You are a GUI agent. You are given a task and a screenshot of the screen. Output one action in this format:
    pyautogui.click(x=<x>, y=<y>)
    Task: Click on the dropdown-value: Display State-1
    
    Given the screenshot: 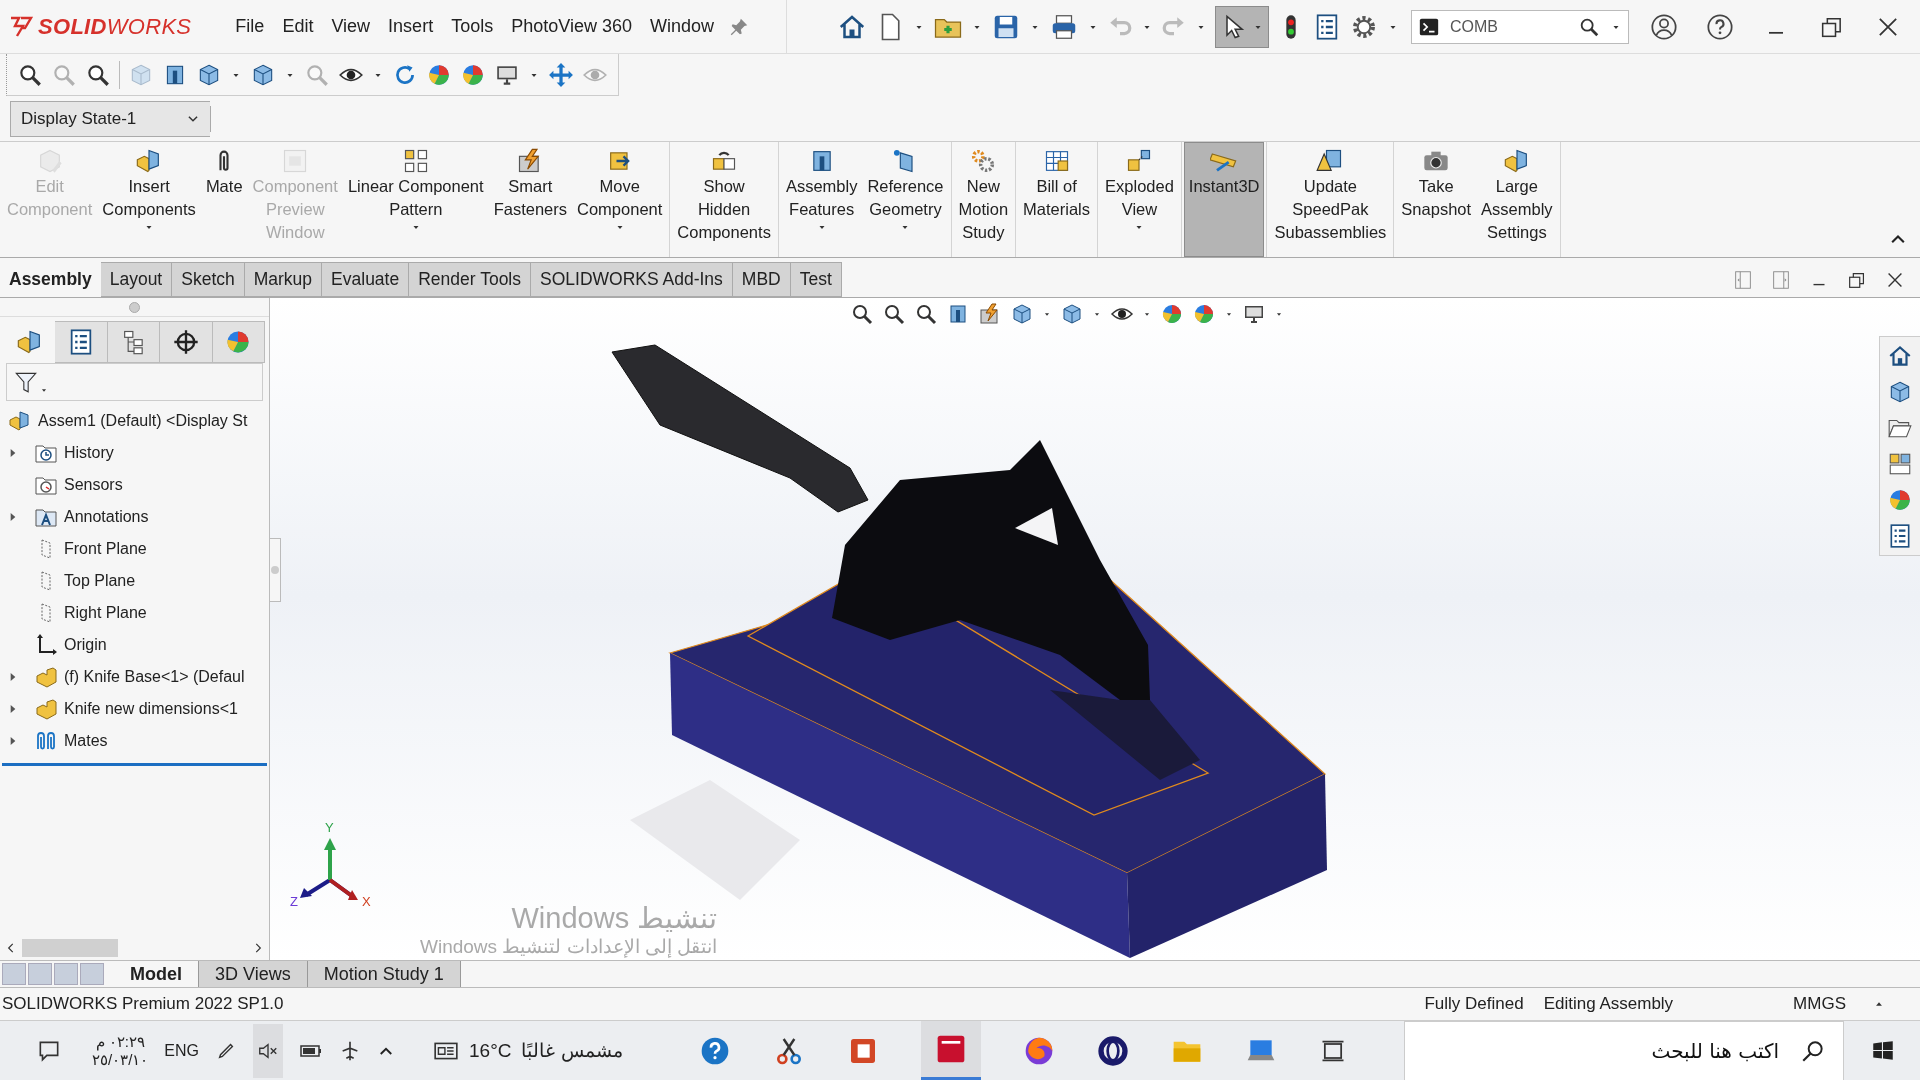 What is the action you would take?
    pyautogui.click(x=79, y=118)
    